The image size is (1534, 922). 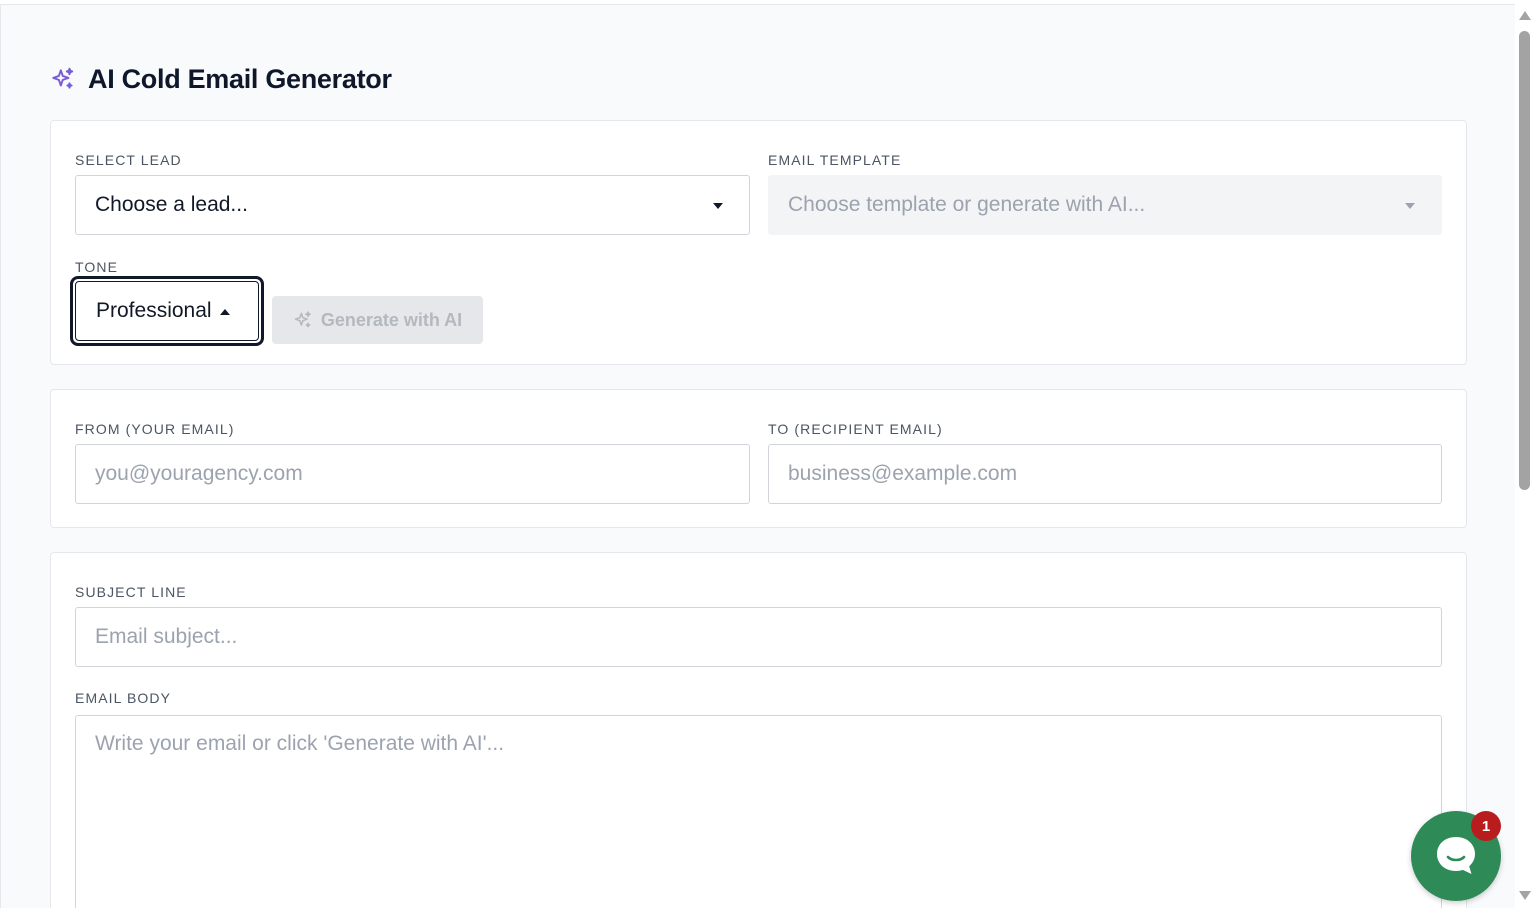 I want to click on subject-line-label: SUBJECT LINE, so click(x=131, y=592).